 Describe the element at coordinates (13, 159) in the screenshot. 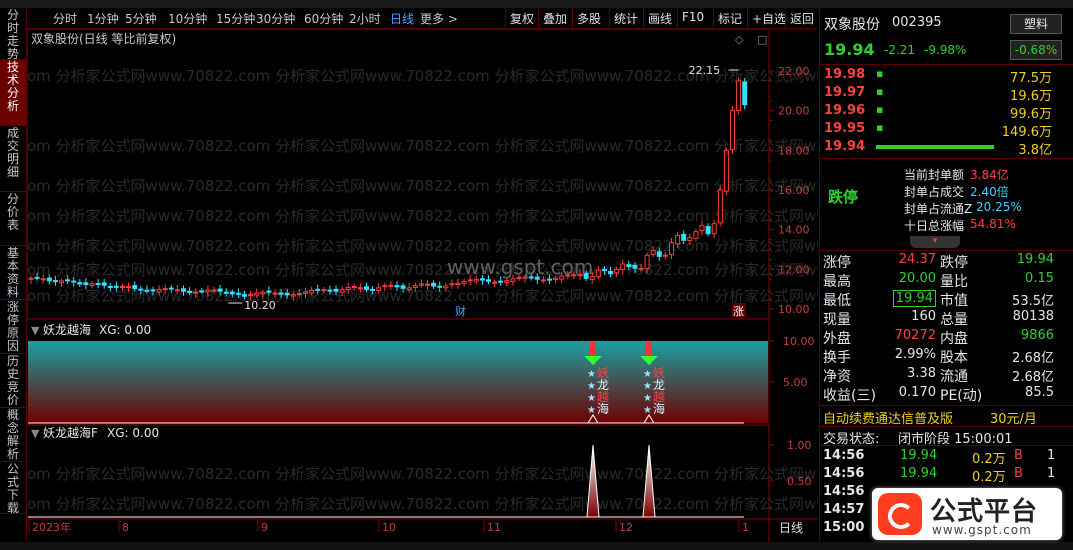

I see `left-tab-2: 成交明细` at that location.